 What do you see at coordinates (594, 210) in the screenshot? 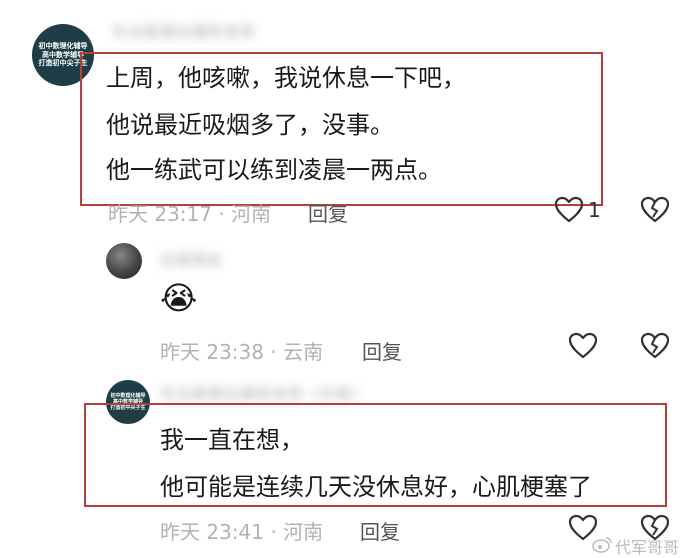
I see `like-count: 1` at bounding box center [594, 210].